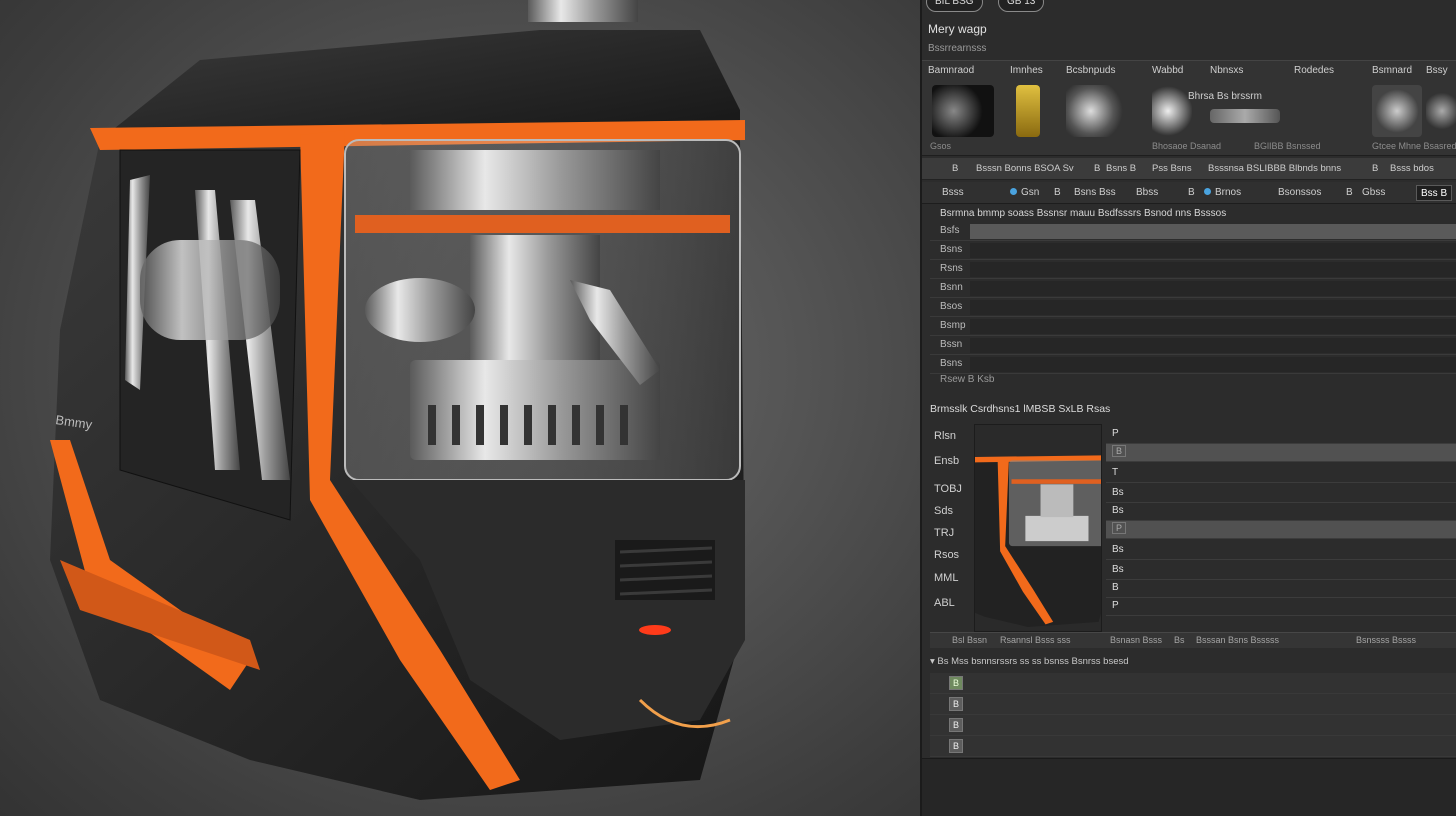  Describe the element at coordinates (1437, 70) in the screenshot. I see `thumb-label: Bssy` at that location.